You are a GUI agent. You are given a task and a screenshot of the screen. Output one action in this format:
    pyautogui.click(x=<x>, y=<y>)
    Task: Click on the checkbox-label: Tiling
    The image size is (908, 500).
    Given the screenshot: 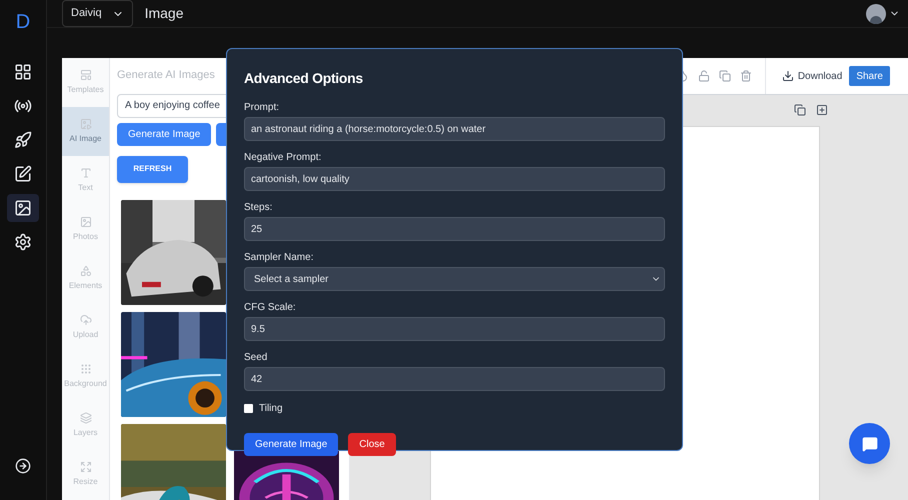 What is the action you would take?
    pyautogui.click(x=271, y=409)
    